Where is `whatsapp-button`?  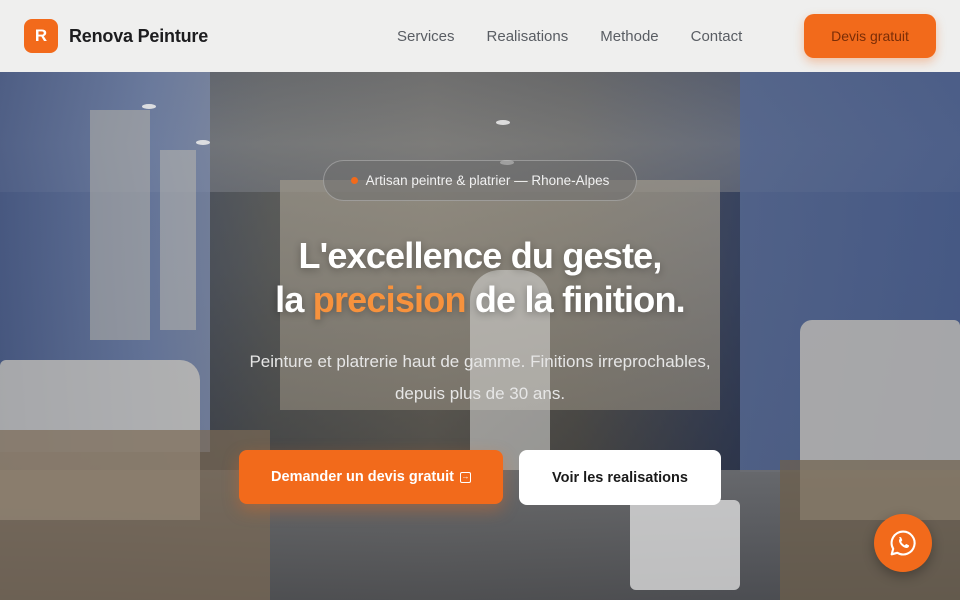
whatsapp-button is located at coordinates (903, 543).